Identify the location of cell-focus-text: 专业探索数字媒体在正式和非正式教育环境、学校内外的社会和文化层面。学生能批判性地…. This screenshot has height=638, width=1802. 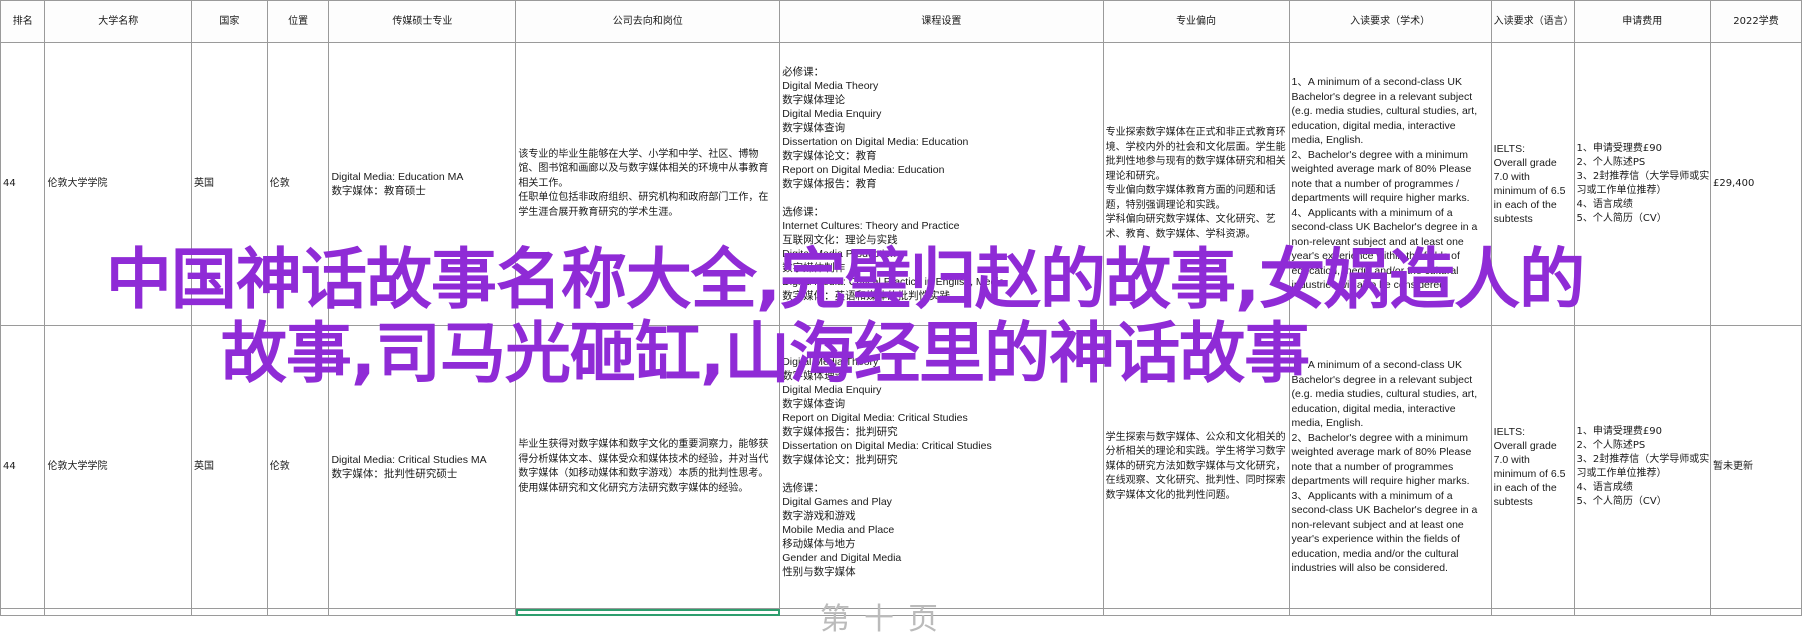
(1195, 183).